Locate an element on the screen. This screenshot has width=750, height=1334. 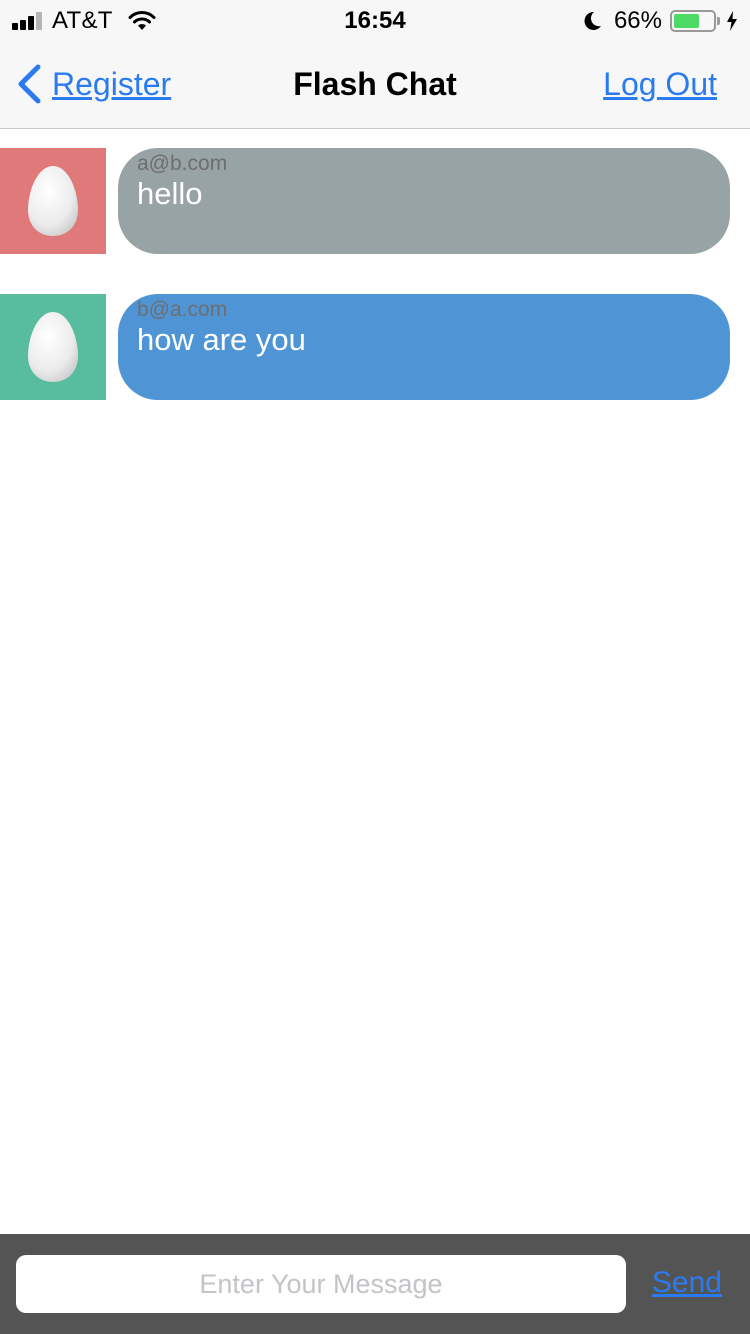
message-text: hello is located at coordinates (170, 193).